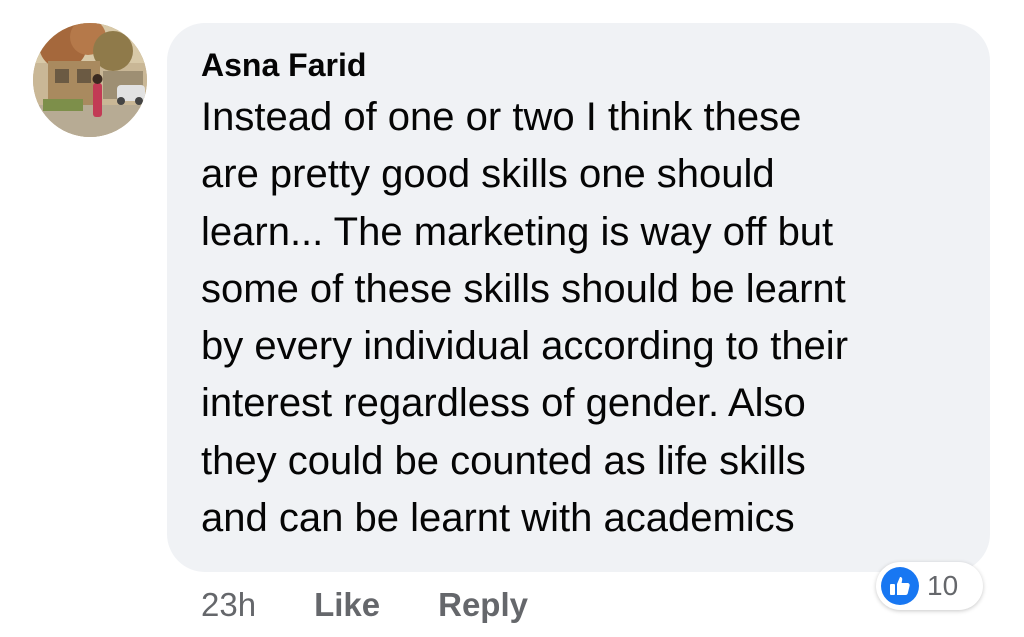 The width and height of the screenshot is (1024, 637). Describe the element at coordinates (523, 288) in the screenshot. I see `comment-line: some of these skills should be learnt` at that location.